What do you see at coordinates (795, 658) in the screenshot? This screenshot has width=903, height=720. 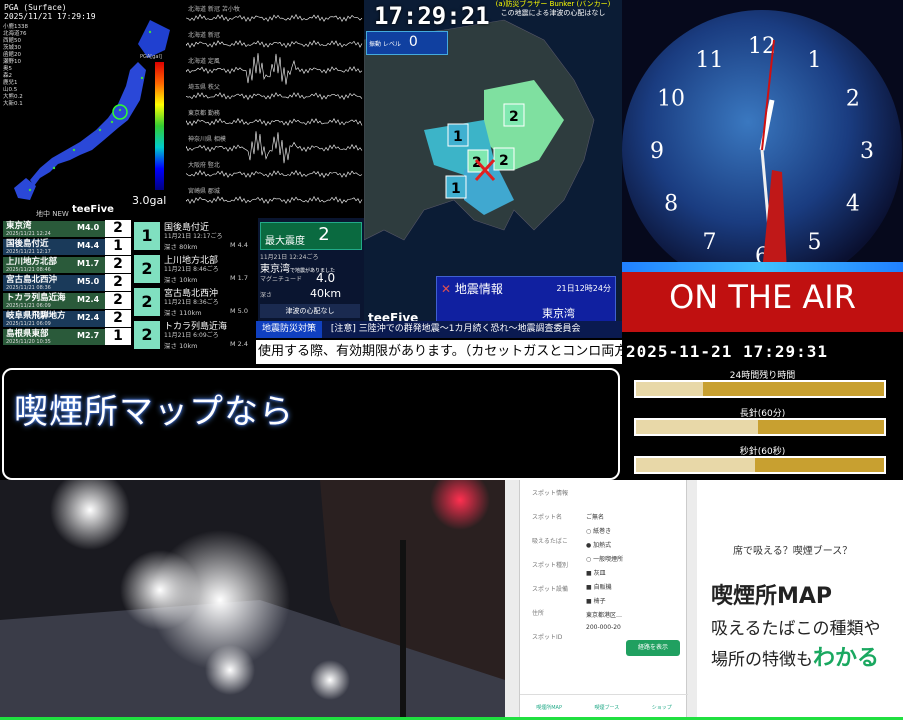 I see `promo-line3: 場所の特徴もわかる` at bounding box center [795, 658].